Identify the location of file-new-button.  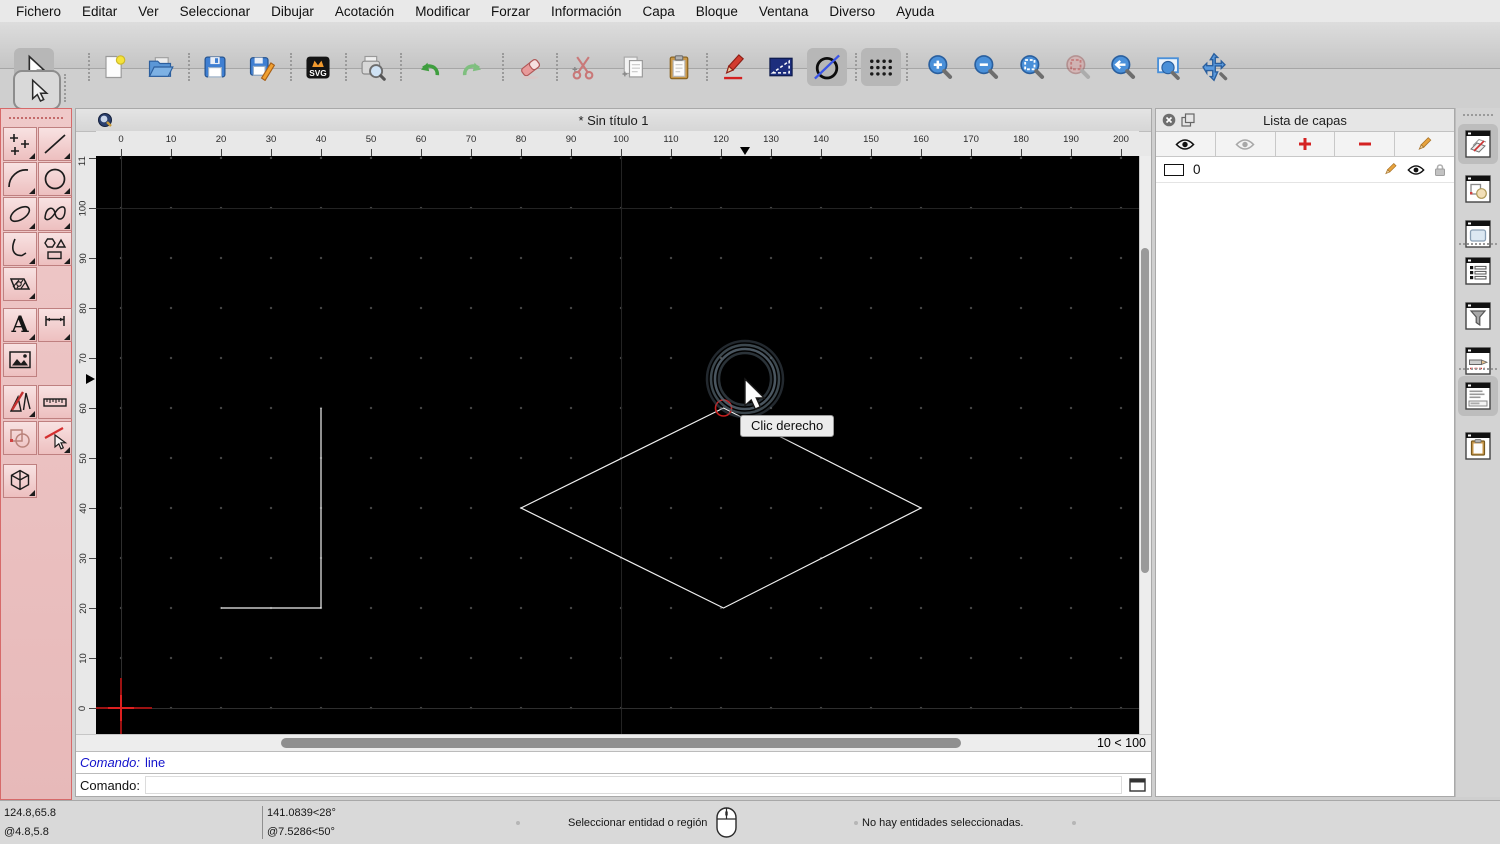
(113, 67).